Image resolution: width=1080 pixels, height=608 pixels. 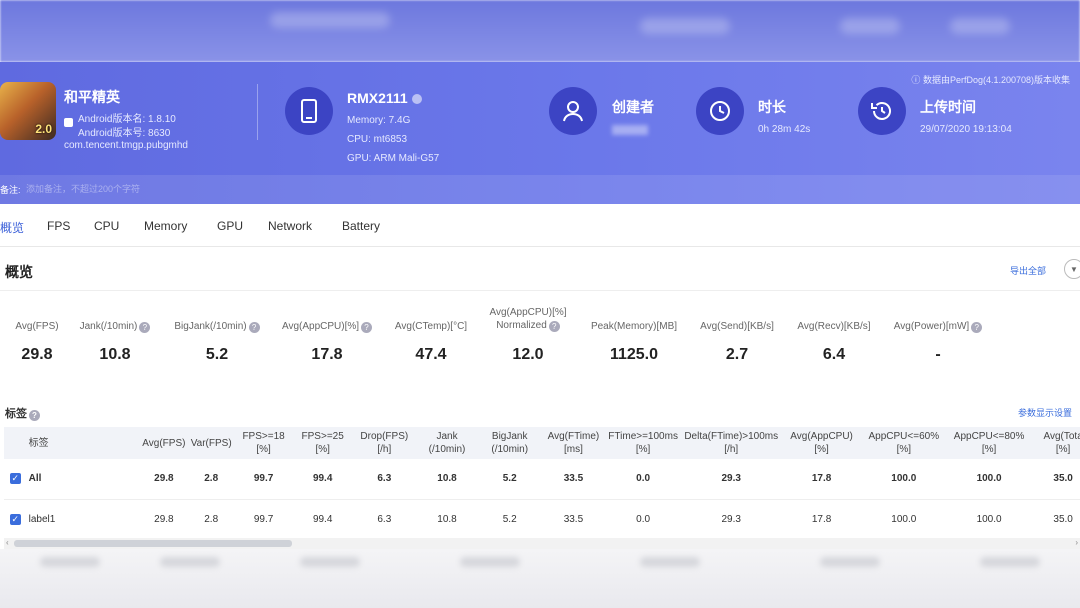 What do you see at coordinates (540, 31) in the screenshot?
I see `blurred-top-bar` at bounding box center [540, 31].